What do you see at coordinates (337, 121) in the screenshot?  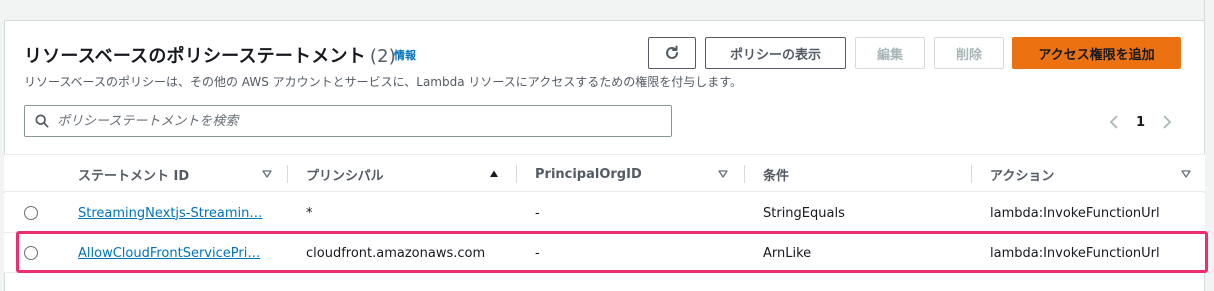 I see `search-input` at bounding box center [337, 121].